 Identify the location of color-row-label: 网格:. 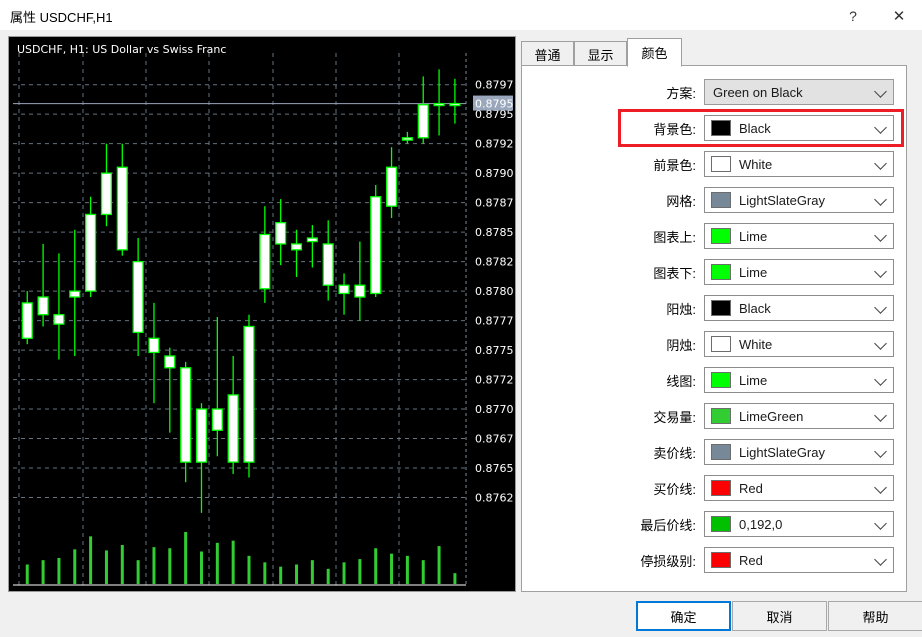
(681, 201).